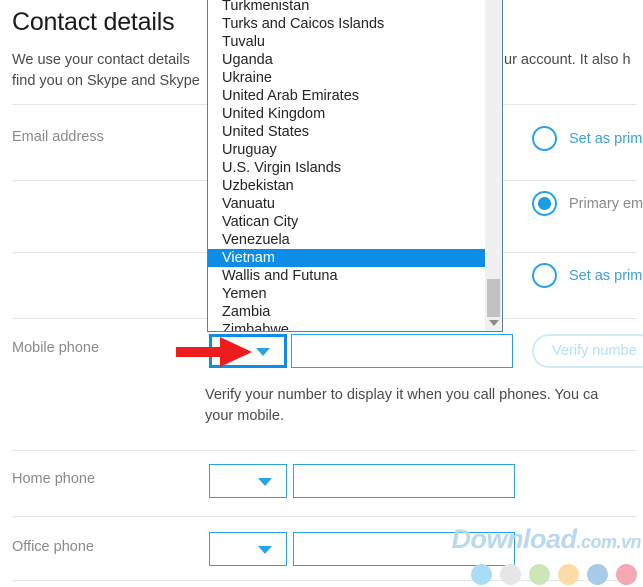  I want to click on label-email-address: Email address, so click(58, 137).